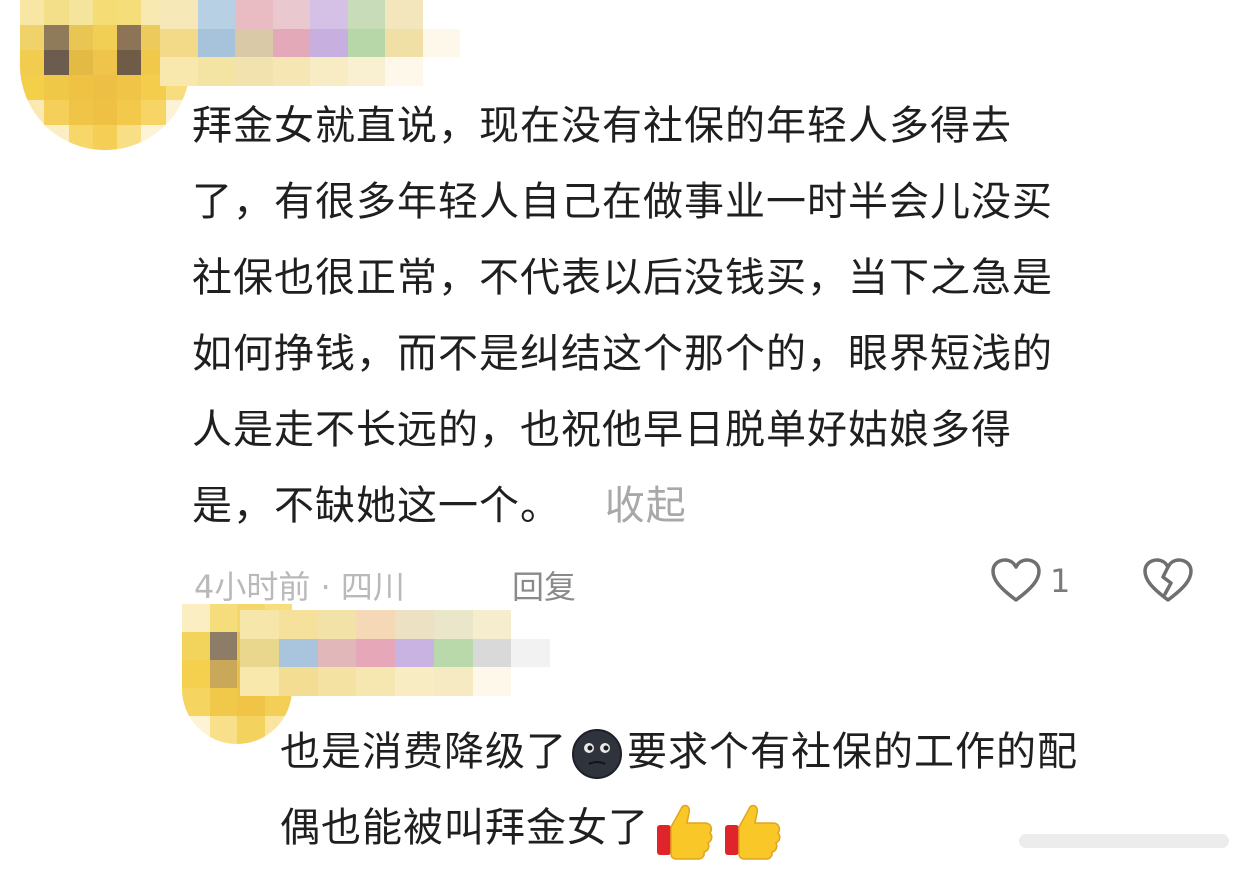  Describe the element at coordinates (622, 202) in the screenshot. I see `comment-line-2: 了，有很多年轻人自己在做事业一时半会儿没买` at that location.